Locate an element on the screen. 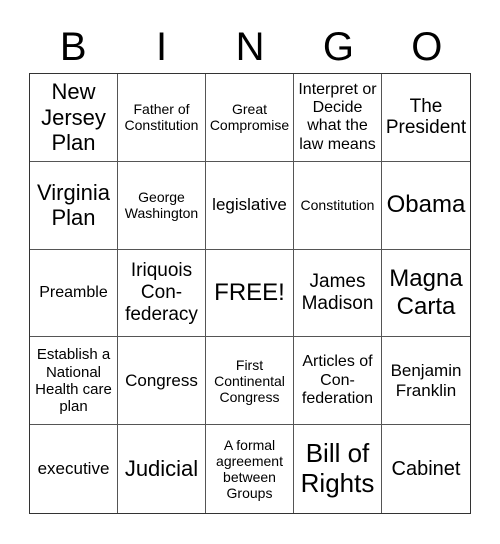  free-space-cell: FREE! is located at coordinates (250, 293).